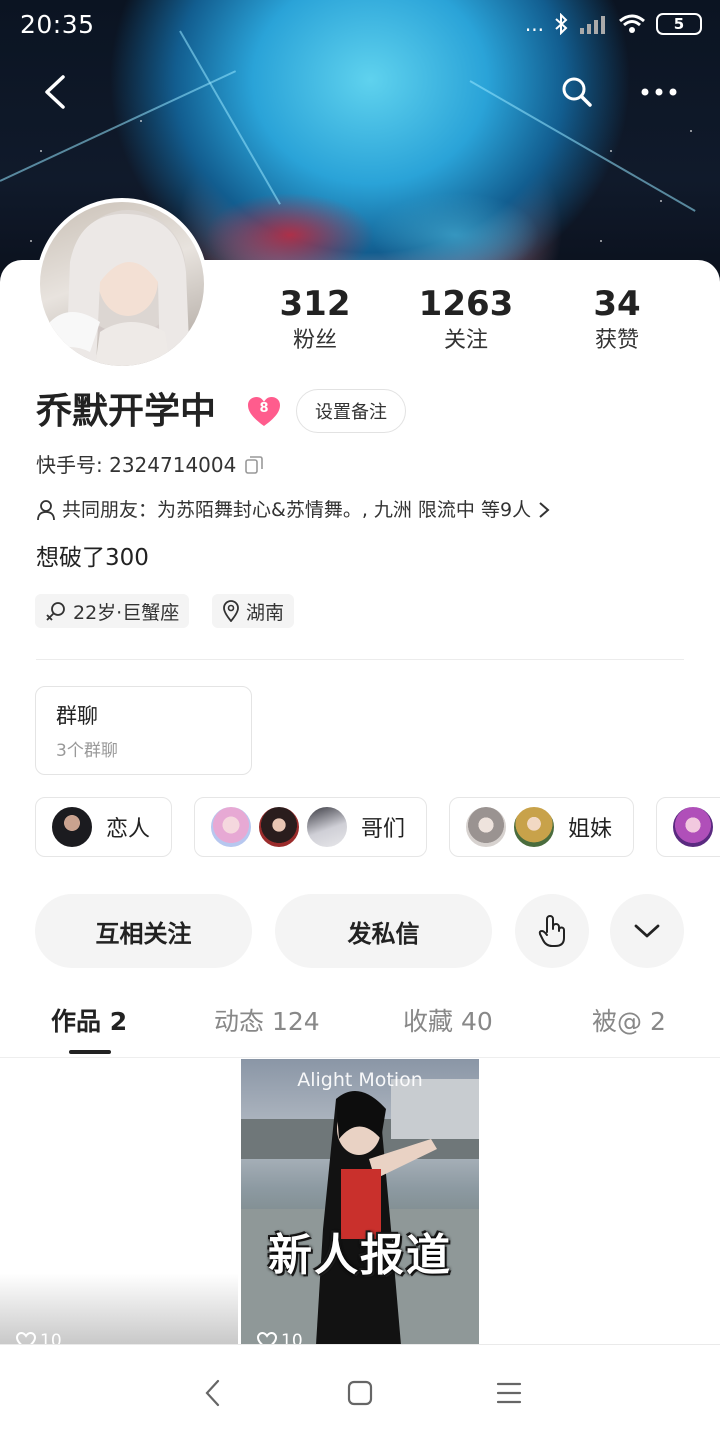  I want to click on stat-value: 312, so click(315, 304).